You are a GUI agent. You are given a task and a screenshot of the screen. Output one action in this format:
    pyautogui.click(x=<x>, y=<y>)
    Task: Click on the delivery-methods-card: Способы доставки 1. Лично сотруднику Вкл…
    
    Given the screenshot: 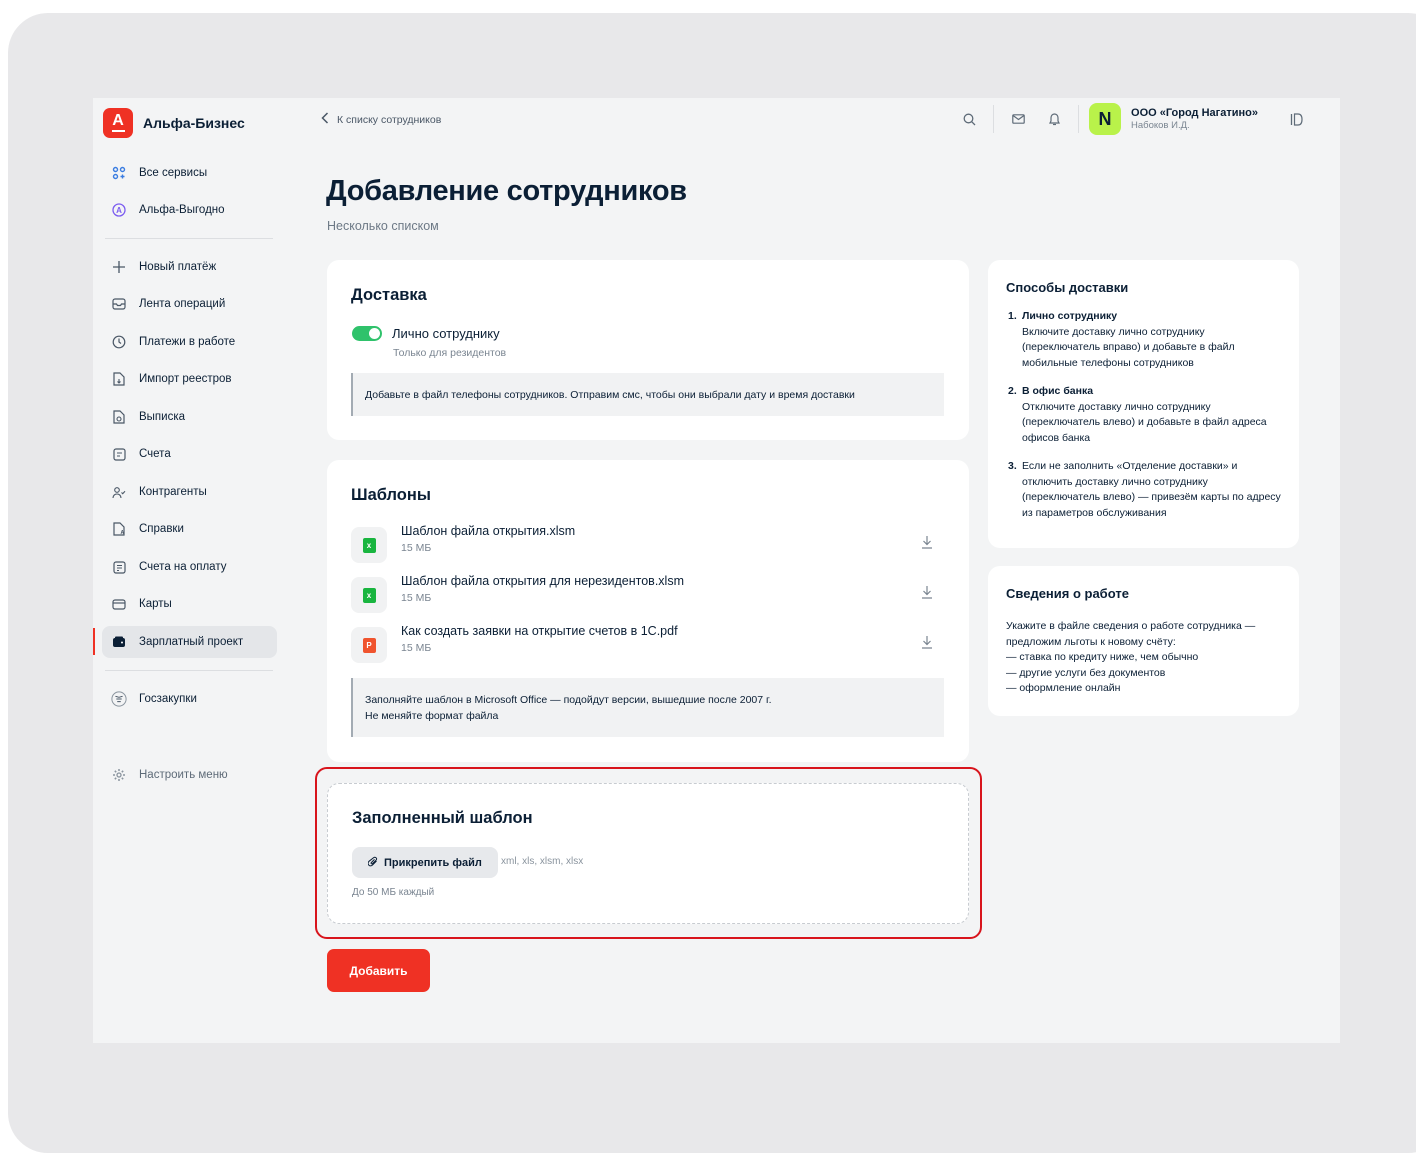 What is the action you would take?
    pyautogui.click(x=1143, y=404)
    